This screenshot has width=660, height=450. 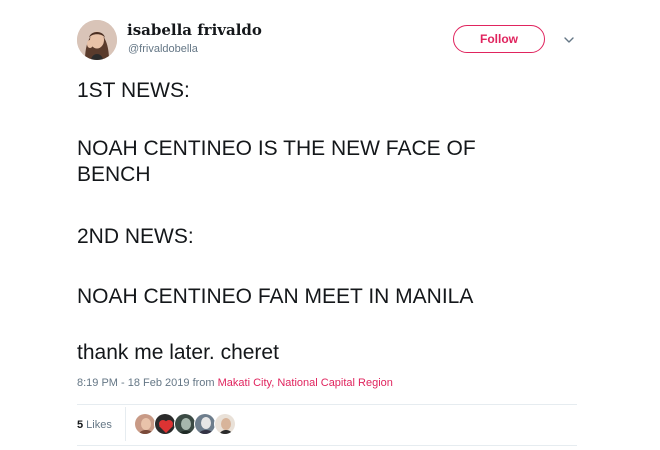 What do you see at coordinates (499, 39) in the screenshot?
I see `follow-button: Follow` at bounding box center [499, 39].